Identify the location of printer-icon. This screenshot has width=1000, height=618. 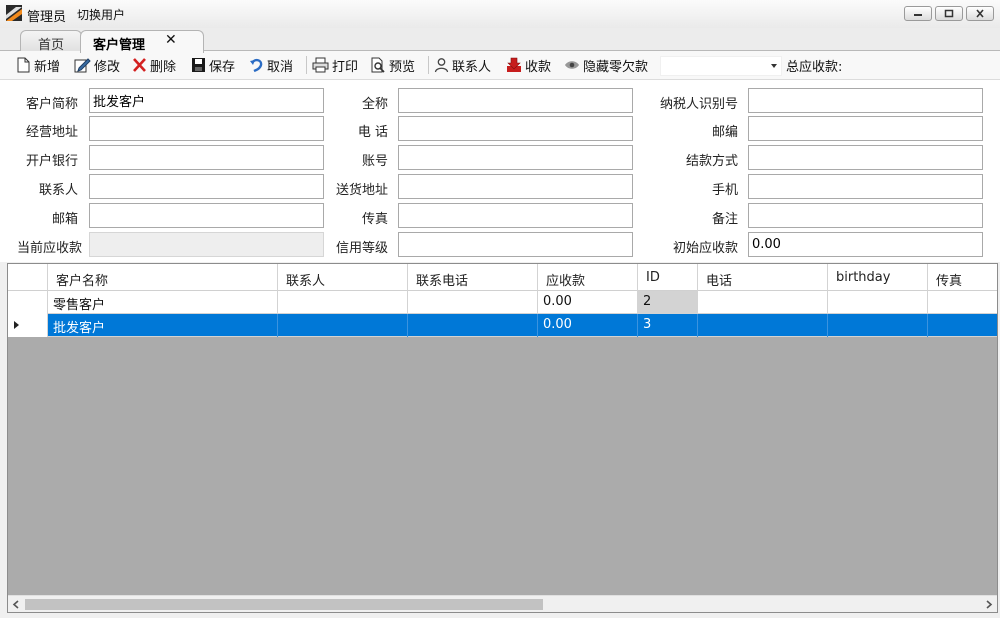
(320, 65).